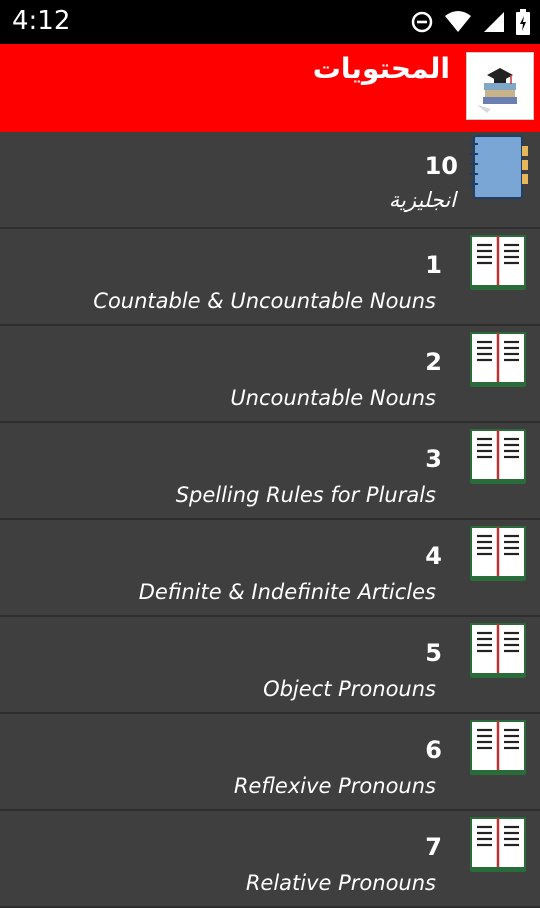  I want to click on item-number: 6, so click(433, 750).